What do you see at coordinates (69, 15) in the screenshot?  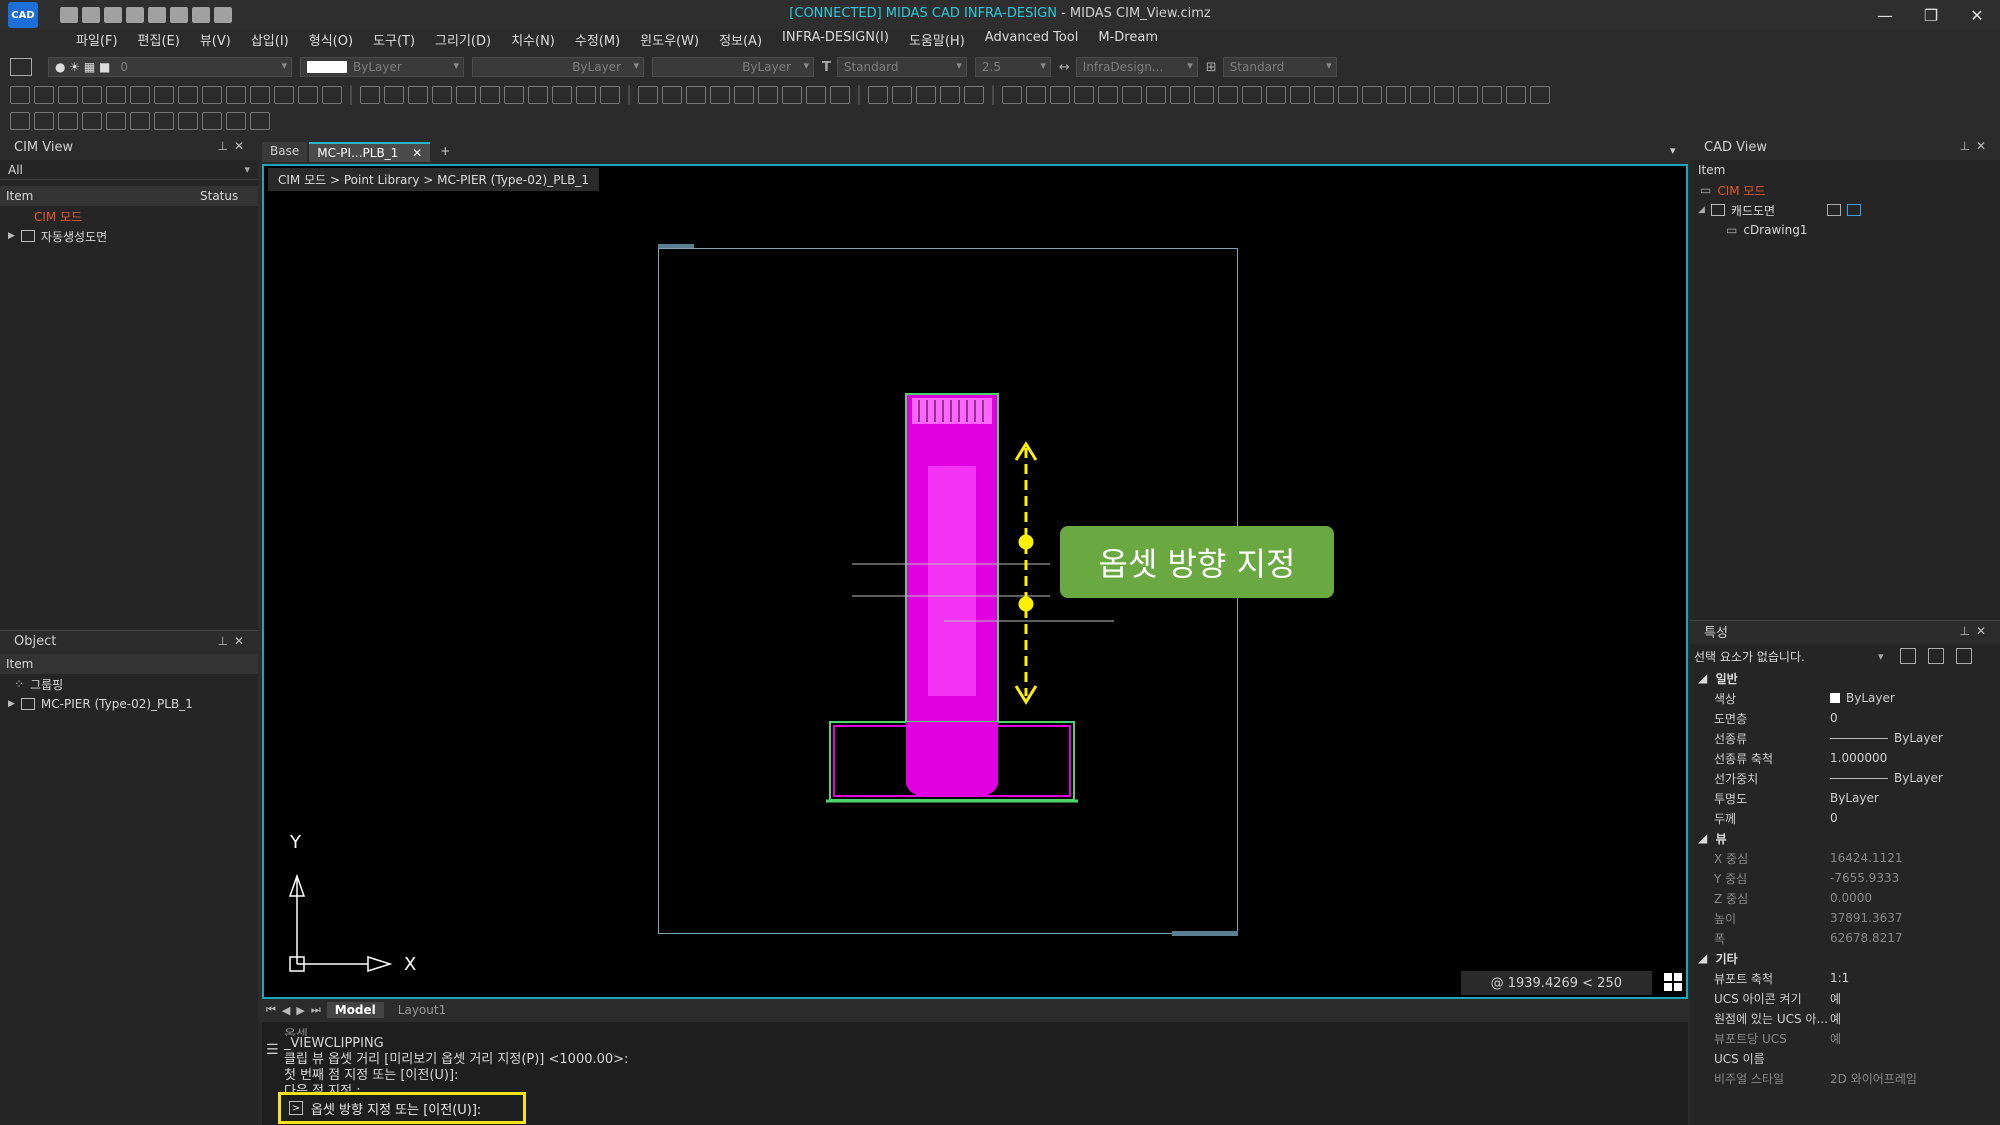 I see `new-icon` at bounding box center [69, 15].